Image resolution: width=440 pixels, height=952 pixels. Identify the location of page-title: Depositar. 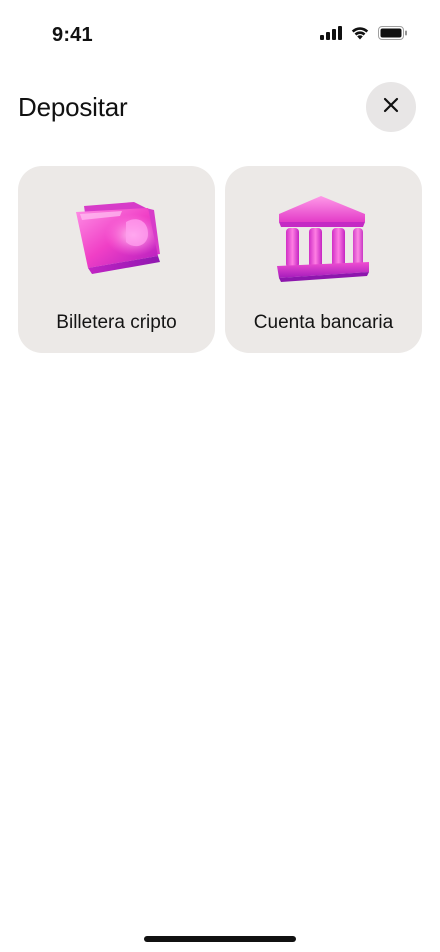
(73, 107).